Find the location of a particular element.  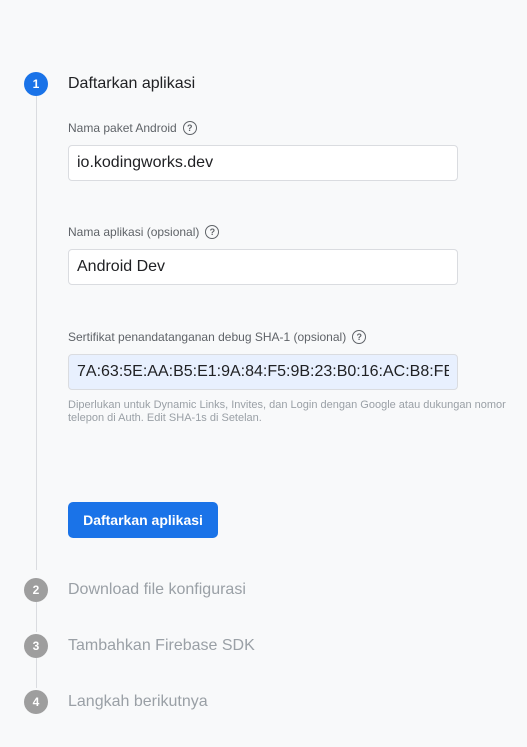

app-name-label: Nama aplikasi (opsional) ? is located at coordinates (144, 232).